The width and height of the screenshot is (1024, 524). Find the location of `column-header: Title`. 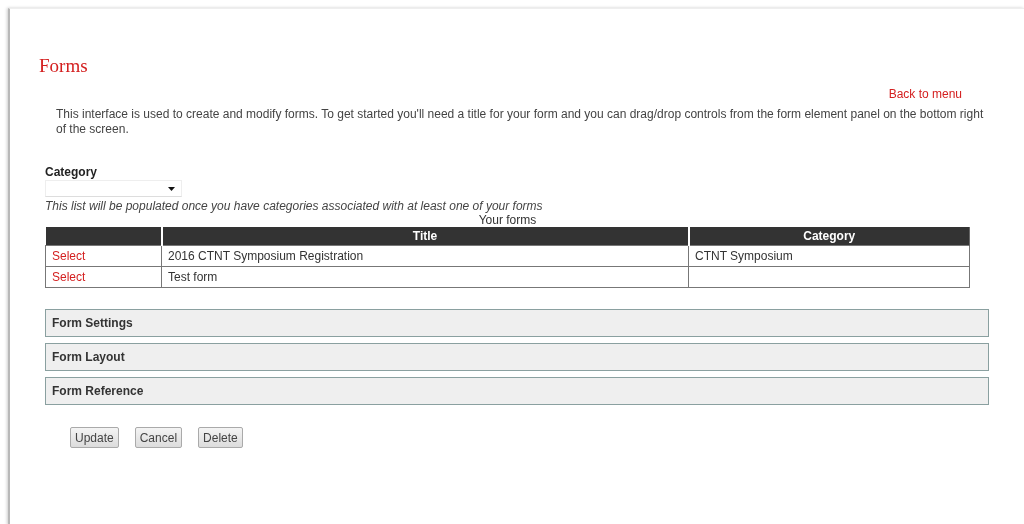

column-header: Title is located at coordinates (425, 236).